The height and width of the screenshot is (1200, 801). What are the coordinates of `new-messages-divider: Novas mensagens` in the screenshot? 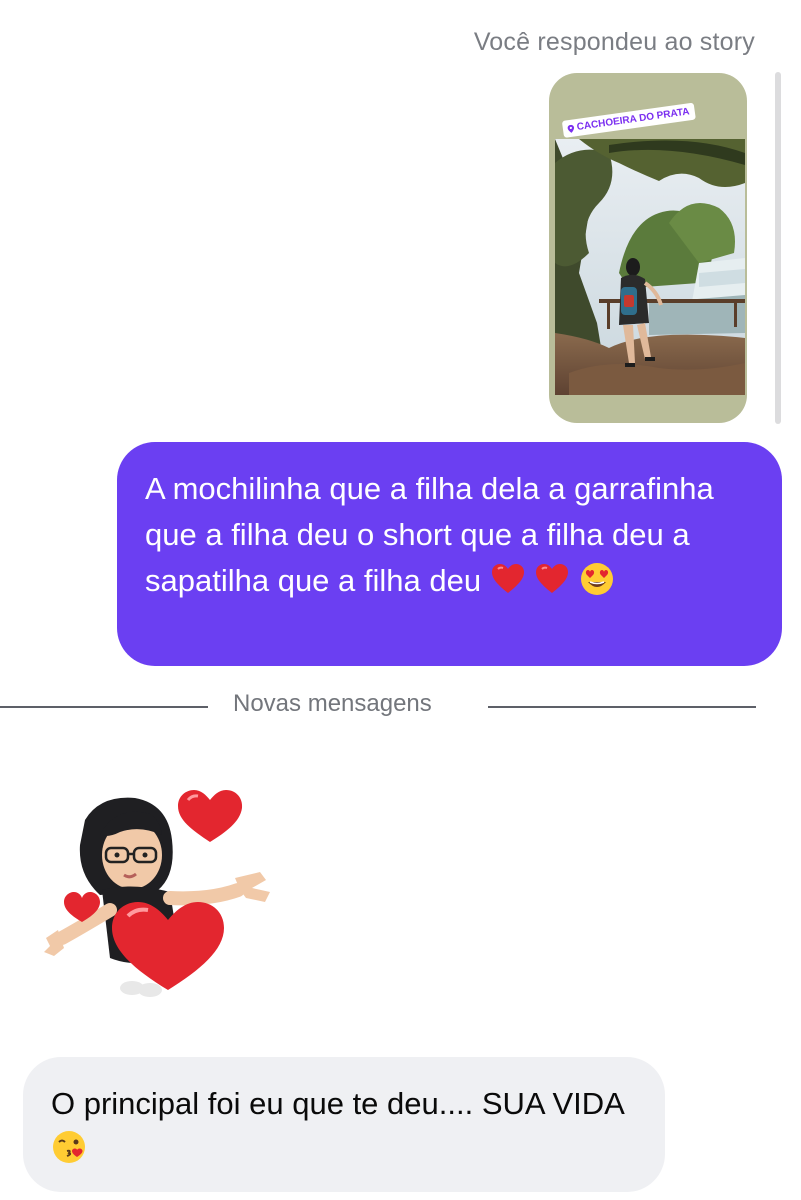 It's located at (400, 707).